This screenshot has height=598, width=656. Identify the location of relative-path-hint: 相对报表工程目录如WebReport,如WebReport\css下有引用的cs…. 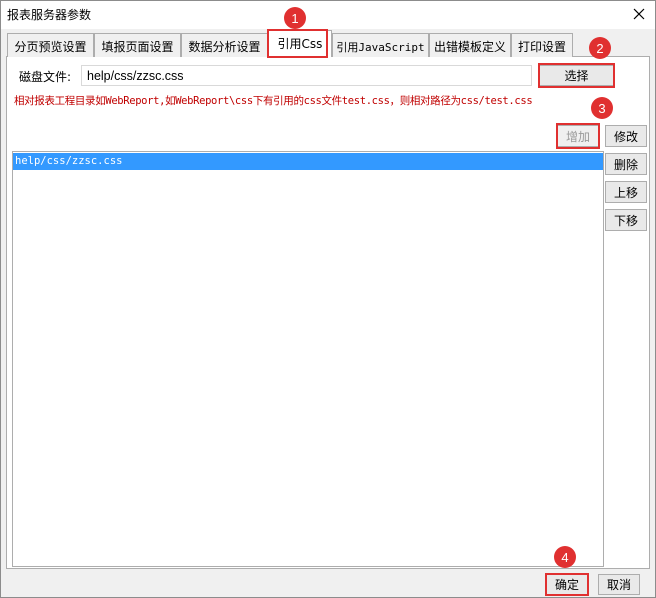
(273, 101).